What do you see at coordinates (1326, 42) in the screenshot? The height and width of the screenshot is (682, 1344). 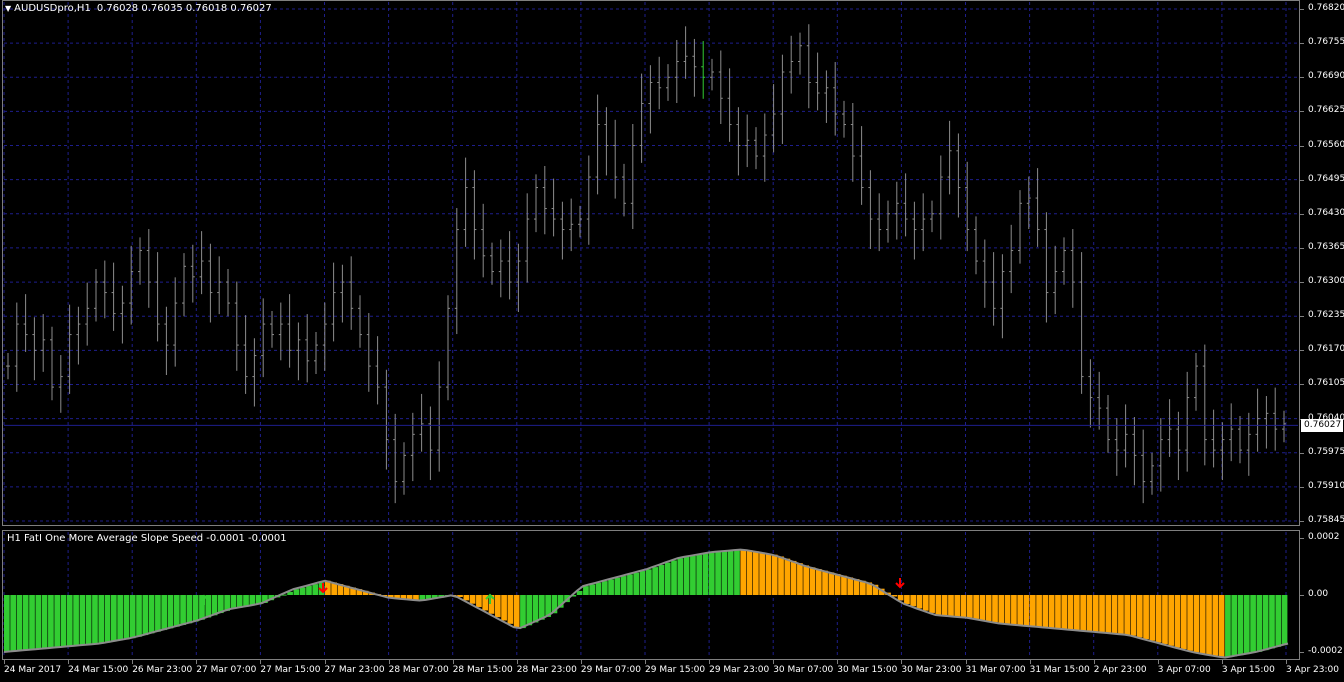 I see `price-tick-label: 0.76755` at bounding box center [1326, 42].